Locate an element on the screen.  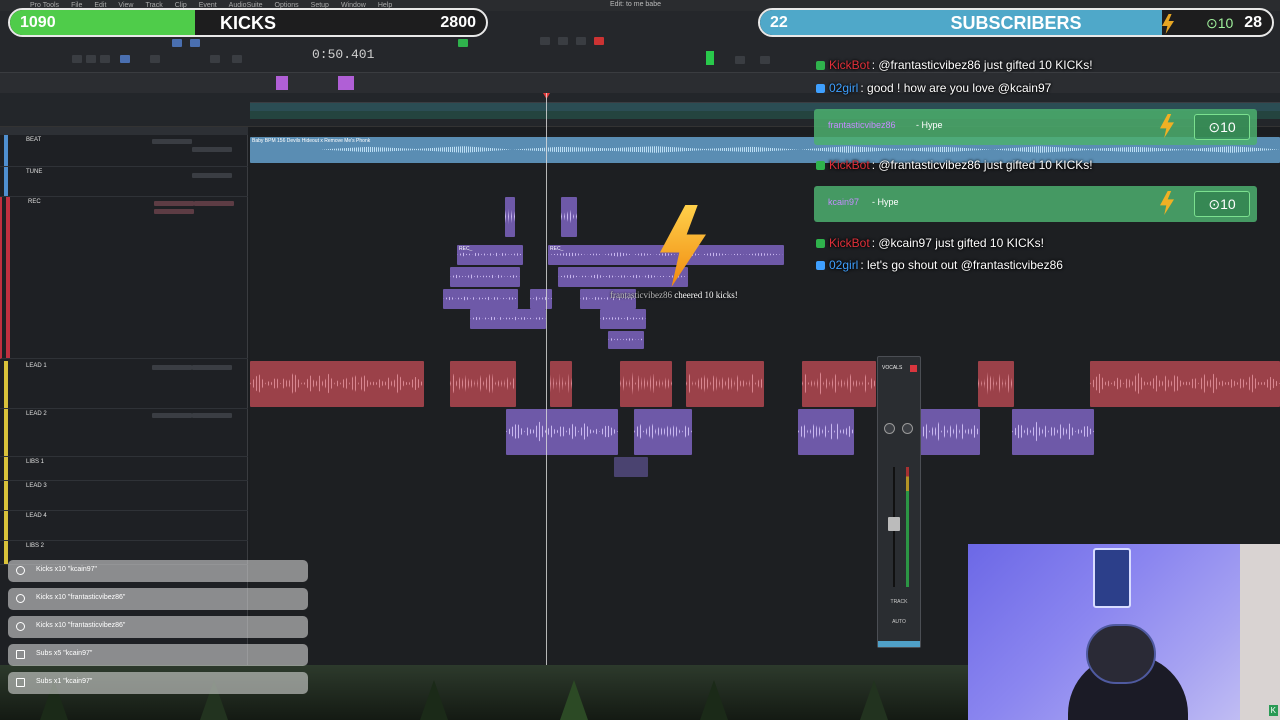
chat-message: KickBot: @kcain97 just gifted 10 KICKs! is located at coordinates (930, 243).